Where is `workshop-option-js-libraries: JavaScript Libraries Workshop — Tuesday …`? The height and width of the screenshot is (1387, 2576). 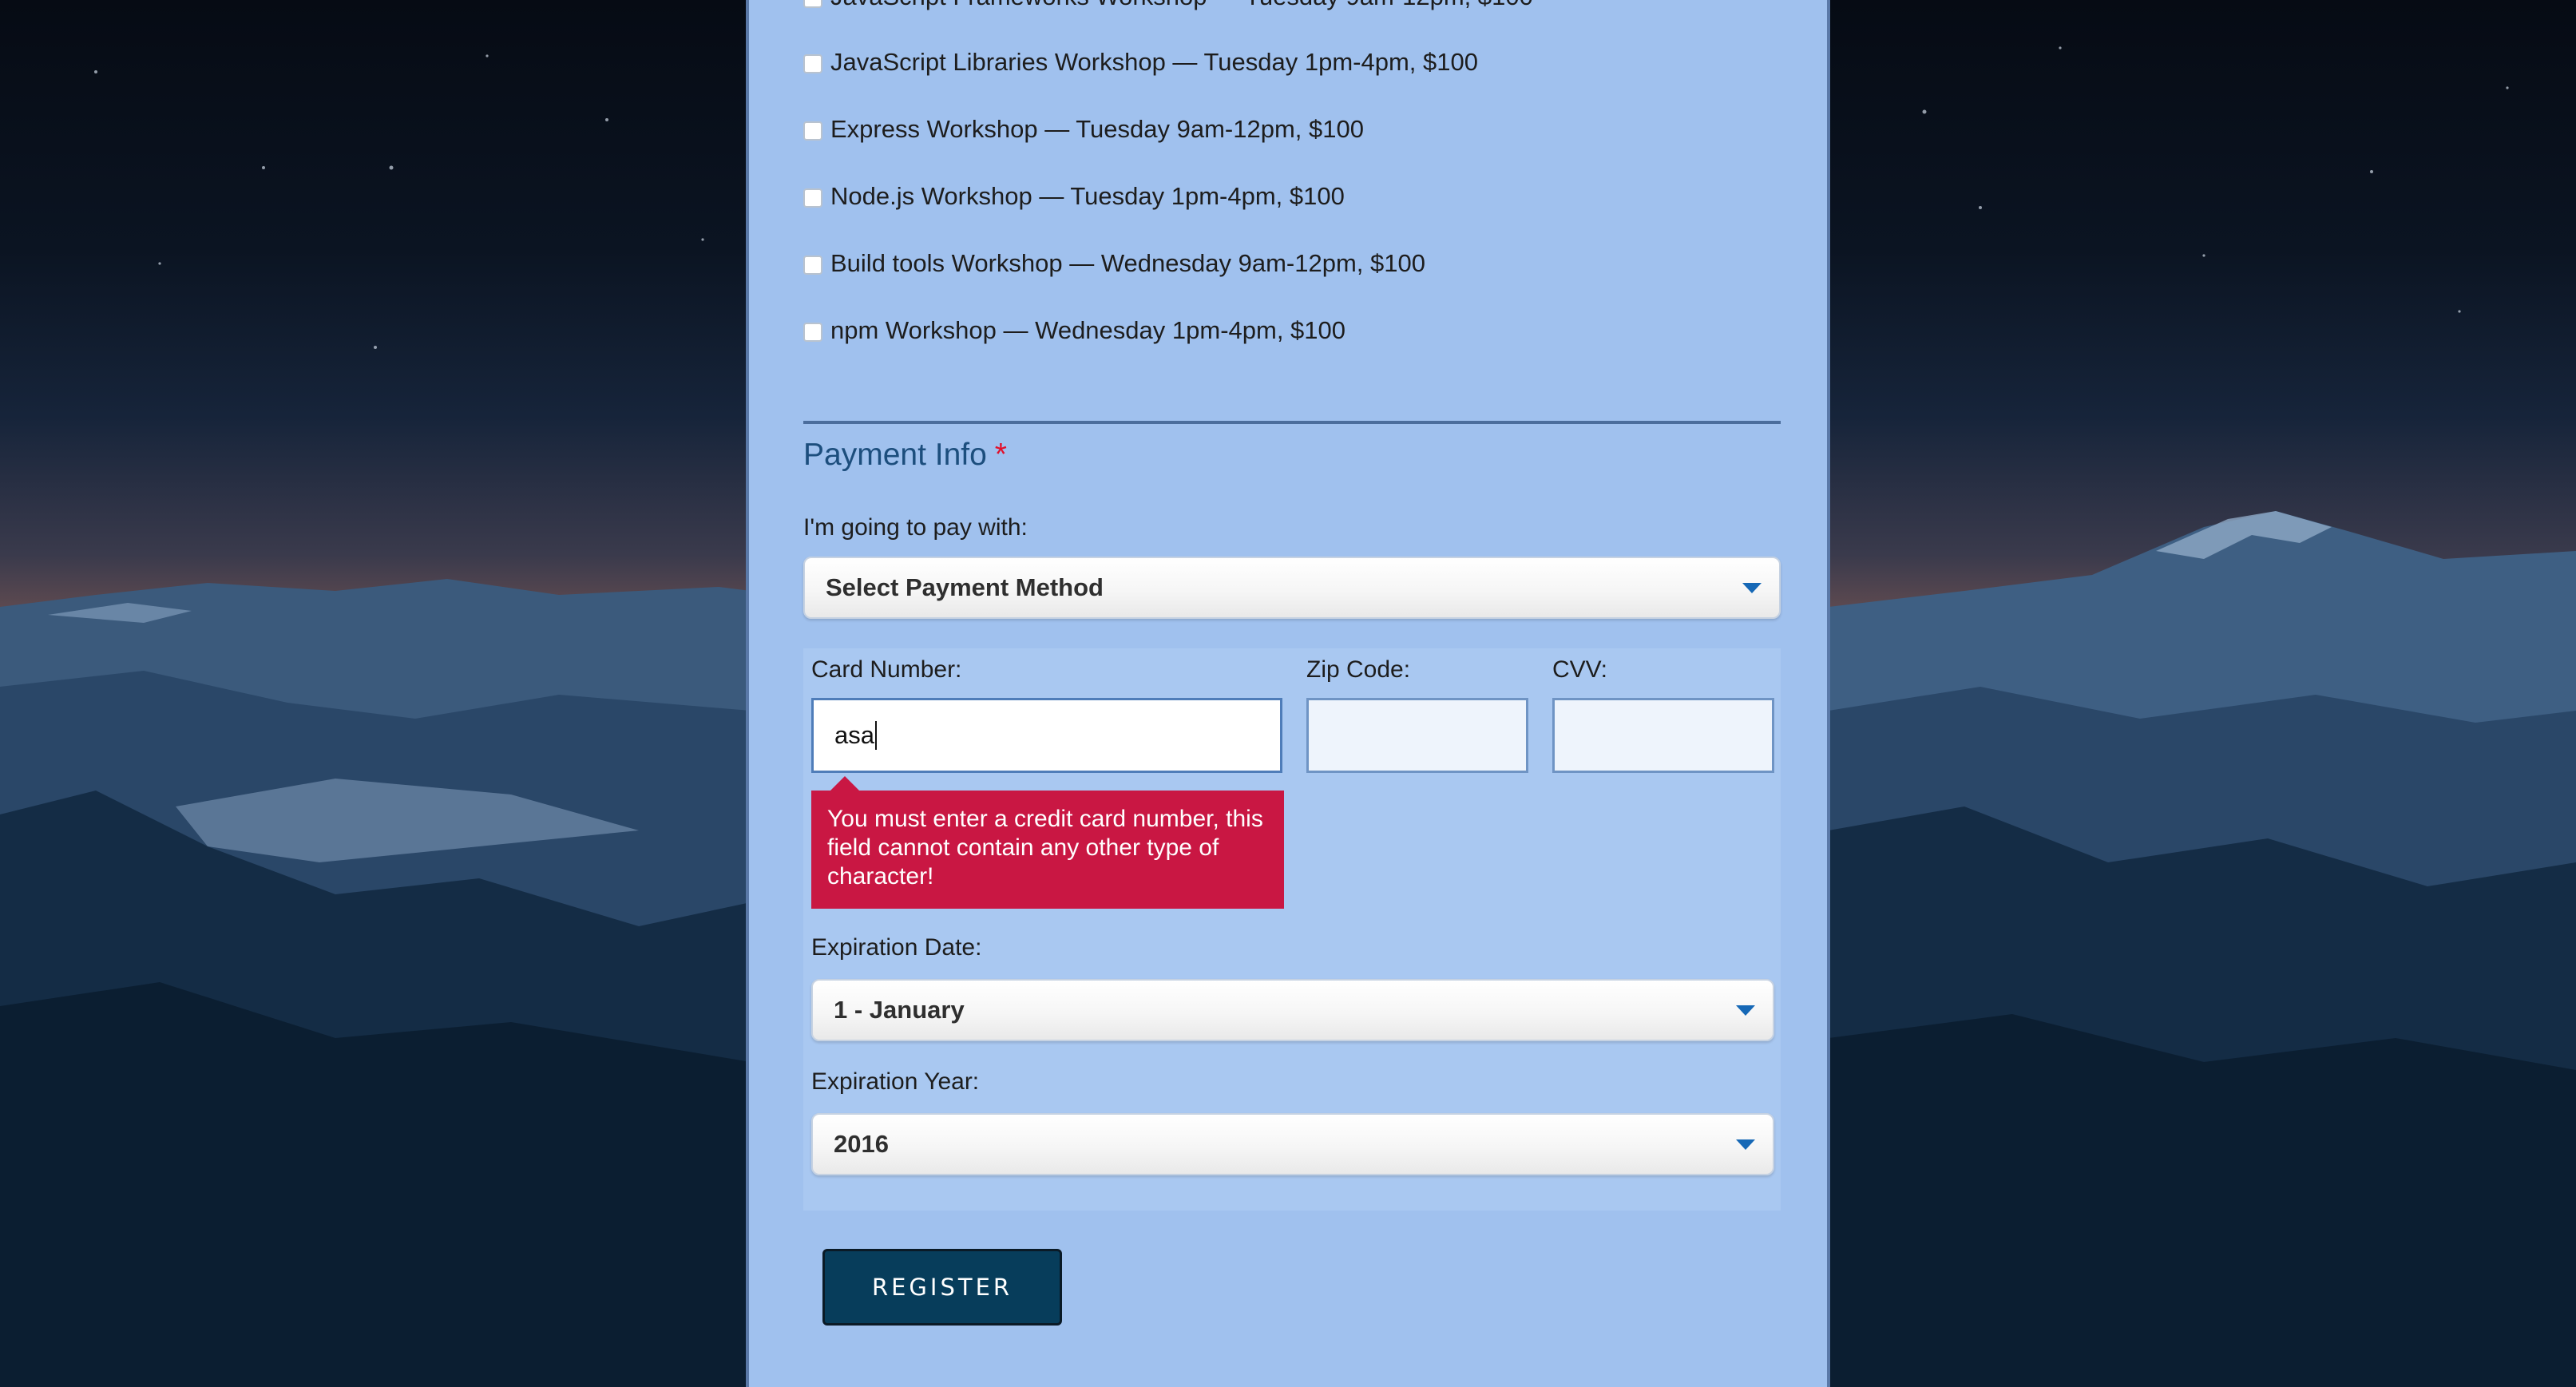 workshop-option-js-libraries: JavaScript Libraries Workshop — Tuesday … is located at coordinates (1140, 62).